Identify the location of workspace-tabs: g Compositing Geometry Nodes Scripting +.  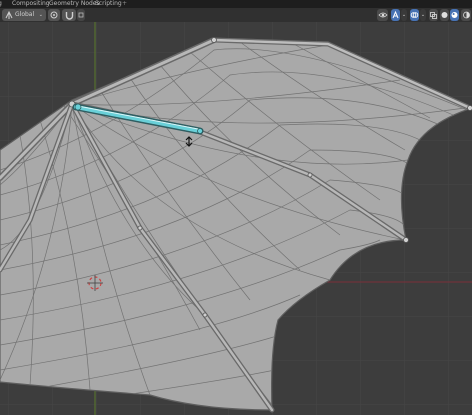
(236, 4).